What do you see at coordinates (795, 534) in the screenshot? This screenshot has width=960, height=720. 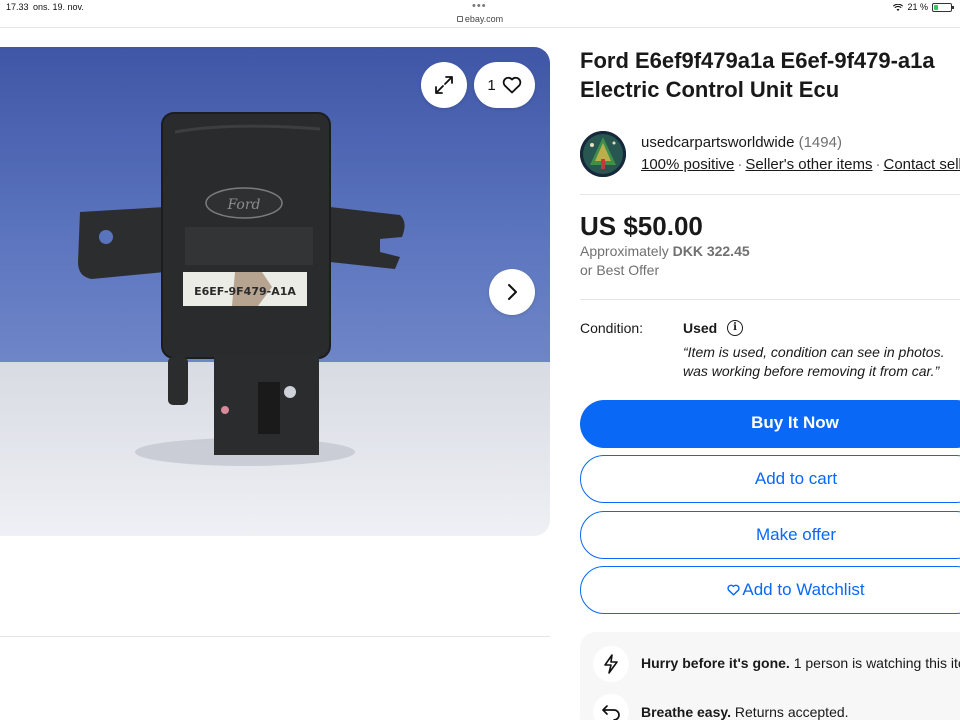 I see `make-offer-label: Make offer` at bounding box center [795, 534].